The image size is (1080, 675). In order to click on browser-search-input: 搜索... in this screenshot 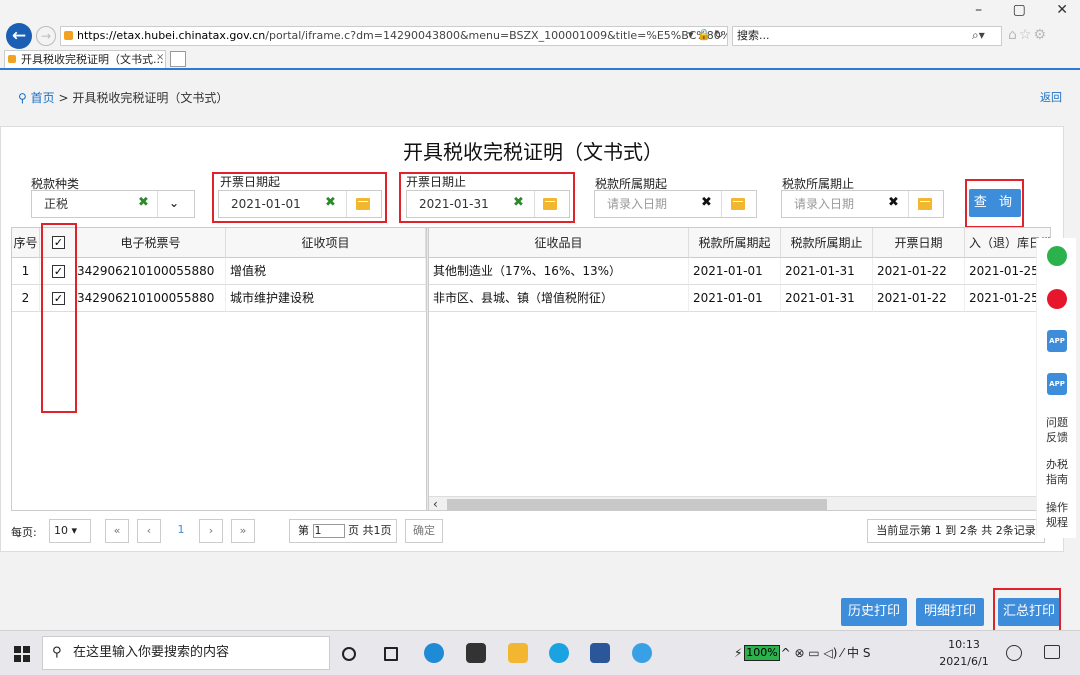, I will do `click(867, 36)`.